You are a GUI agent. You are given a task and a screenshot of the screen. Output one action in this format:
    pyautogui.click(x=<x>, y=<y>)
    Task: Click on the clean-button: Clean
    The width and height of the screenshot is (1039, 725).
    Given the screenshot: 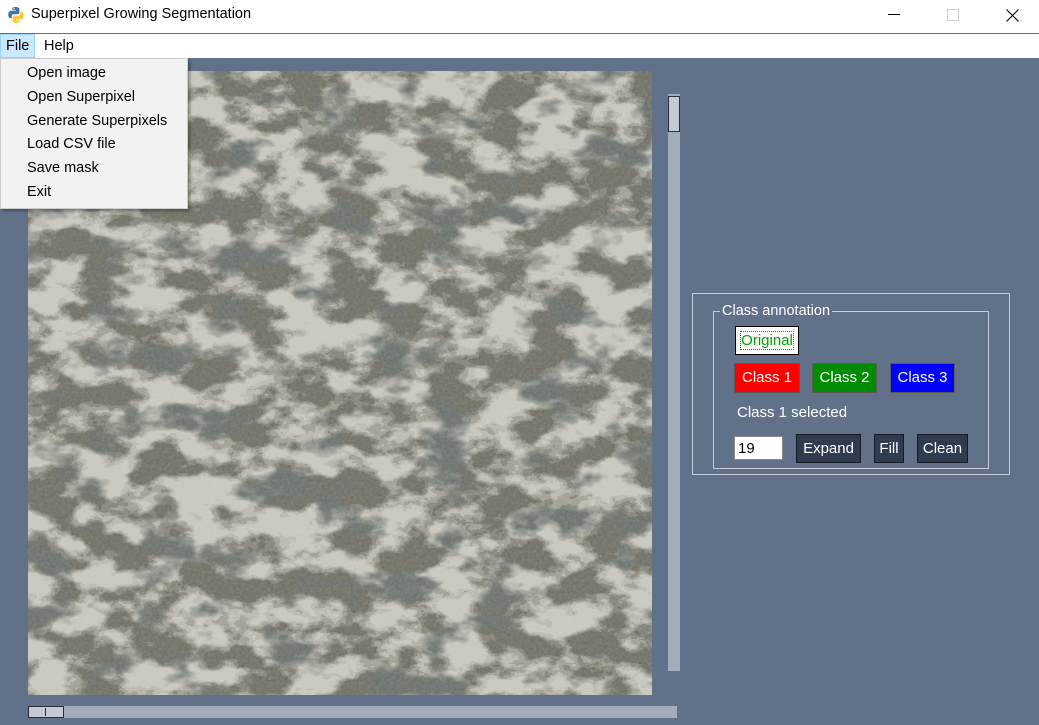 What is the action you would take?
    pyautogui.click(x=942, y=448)
    